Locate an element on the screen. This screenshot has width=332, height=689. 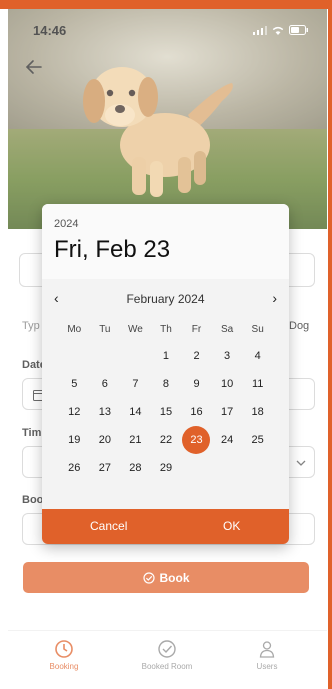
calendar-day: 21 is located at coordinates (135, 440).